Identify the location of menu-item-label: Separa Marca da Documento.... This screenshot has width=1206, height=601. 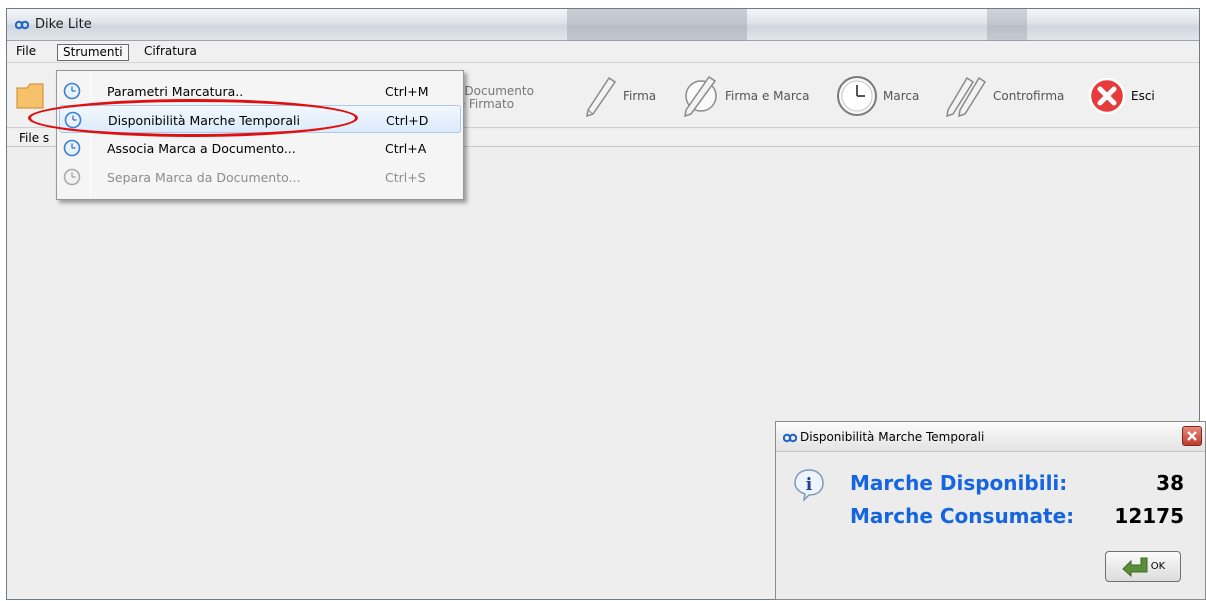
(204, 177).